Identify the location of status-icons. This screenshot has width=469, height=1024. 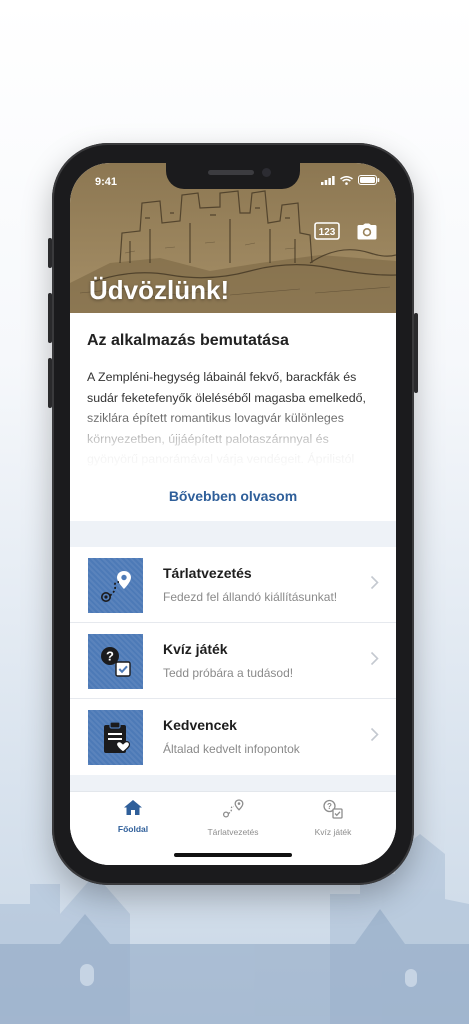
(350, 180).